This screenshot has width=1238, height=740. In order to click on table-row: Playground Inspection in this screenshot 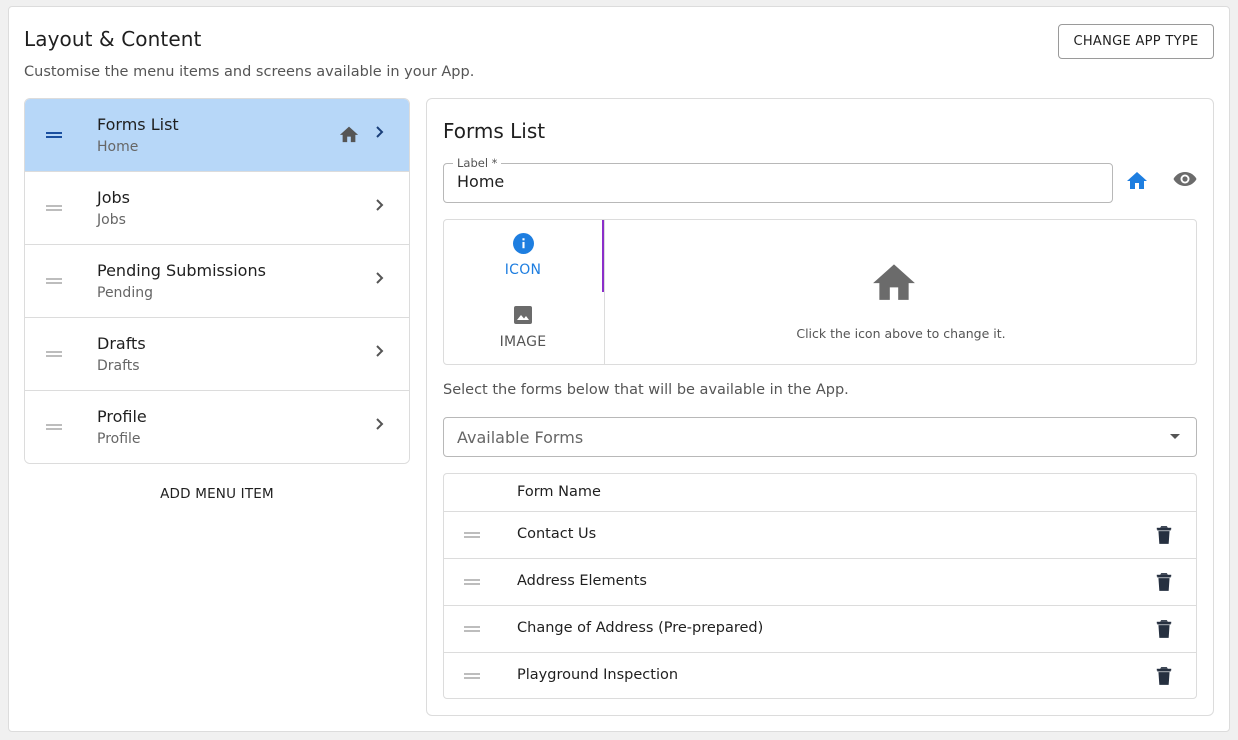, I will do `click(820, 675)`.